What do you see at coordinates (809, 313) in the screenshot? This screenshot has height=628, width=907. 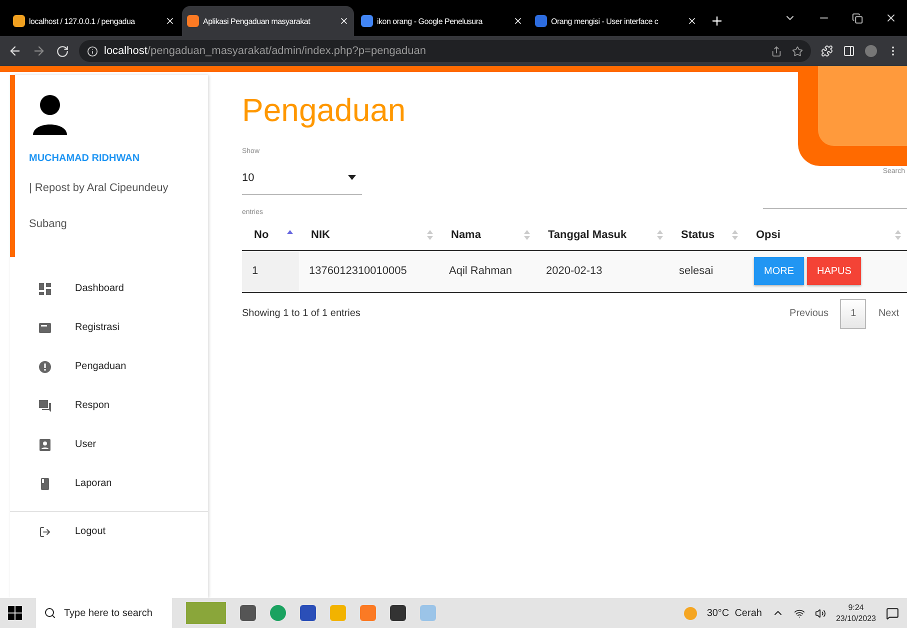 I see `previous-link: Previous` at bounding box center [809, 313].